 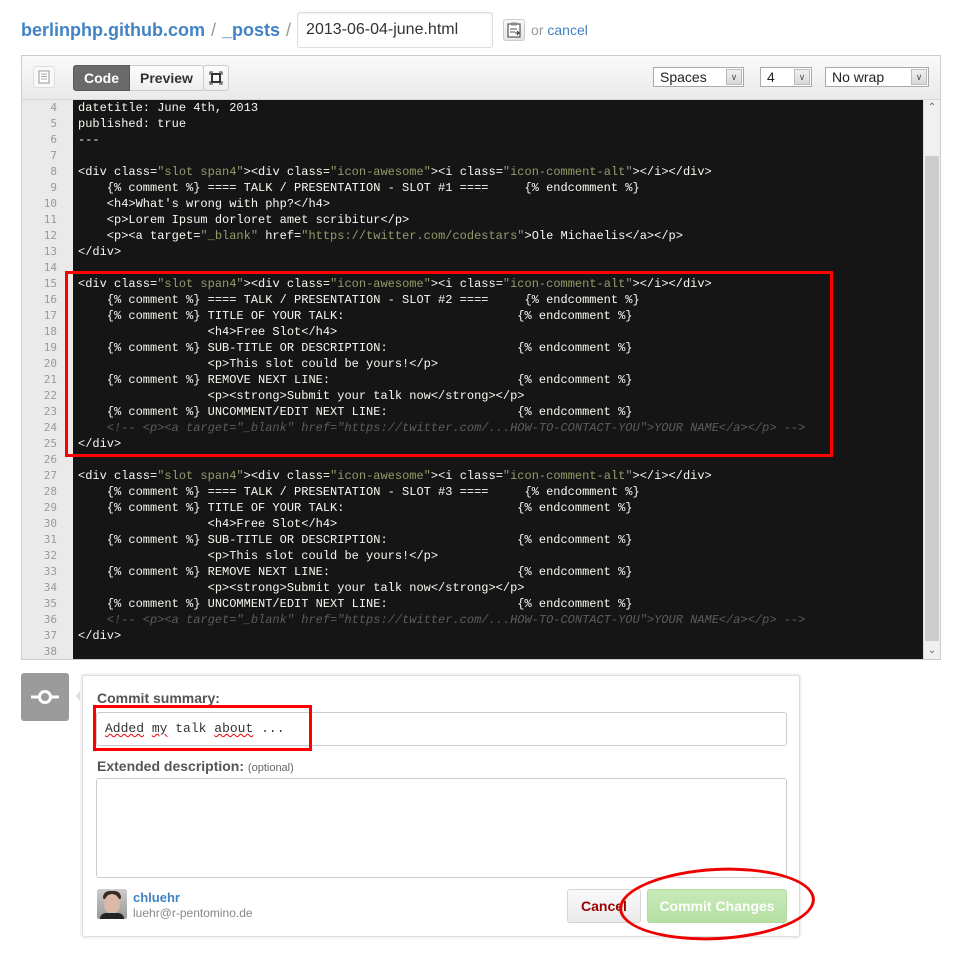 I want to click on code-line: 25 </div>, so click(x=473, y=444).